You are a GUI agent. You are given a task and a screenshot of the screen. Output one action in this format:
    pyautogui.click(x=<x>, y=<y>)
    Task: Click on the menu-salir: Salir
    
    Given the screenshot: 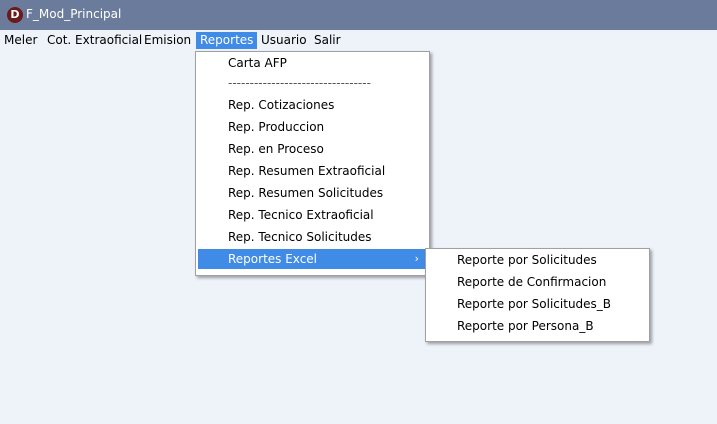 What is the action you would take?
    pyautogui.click(x=327, y=40)
    